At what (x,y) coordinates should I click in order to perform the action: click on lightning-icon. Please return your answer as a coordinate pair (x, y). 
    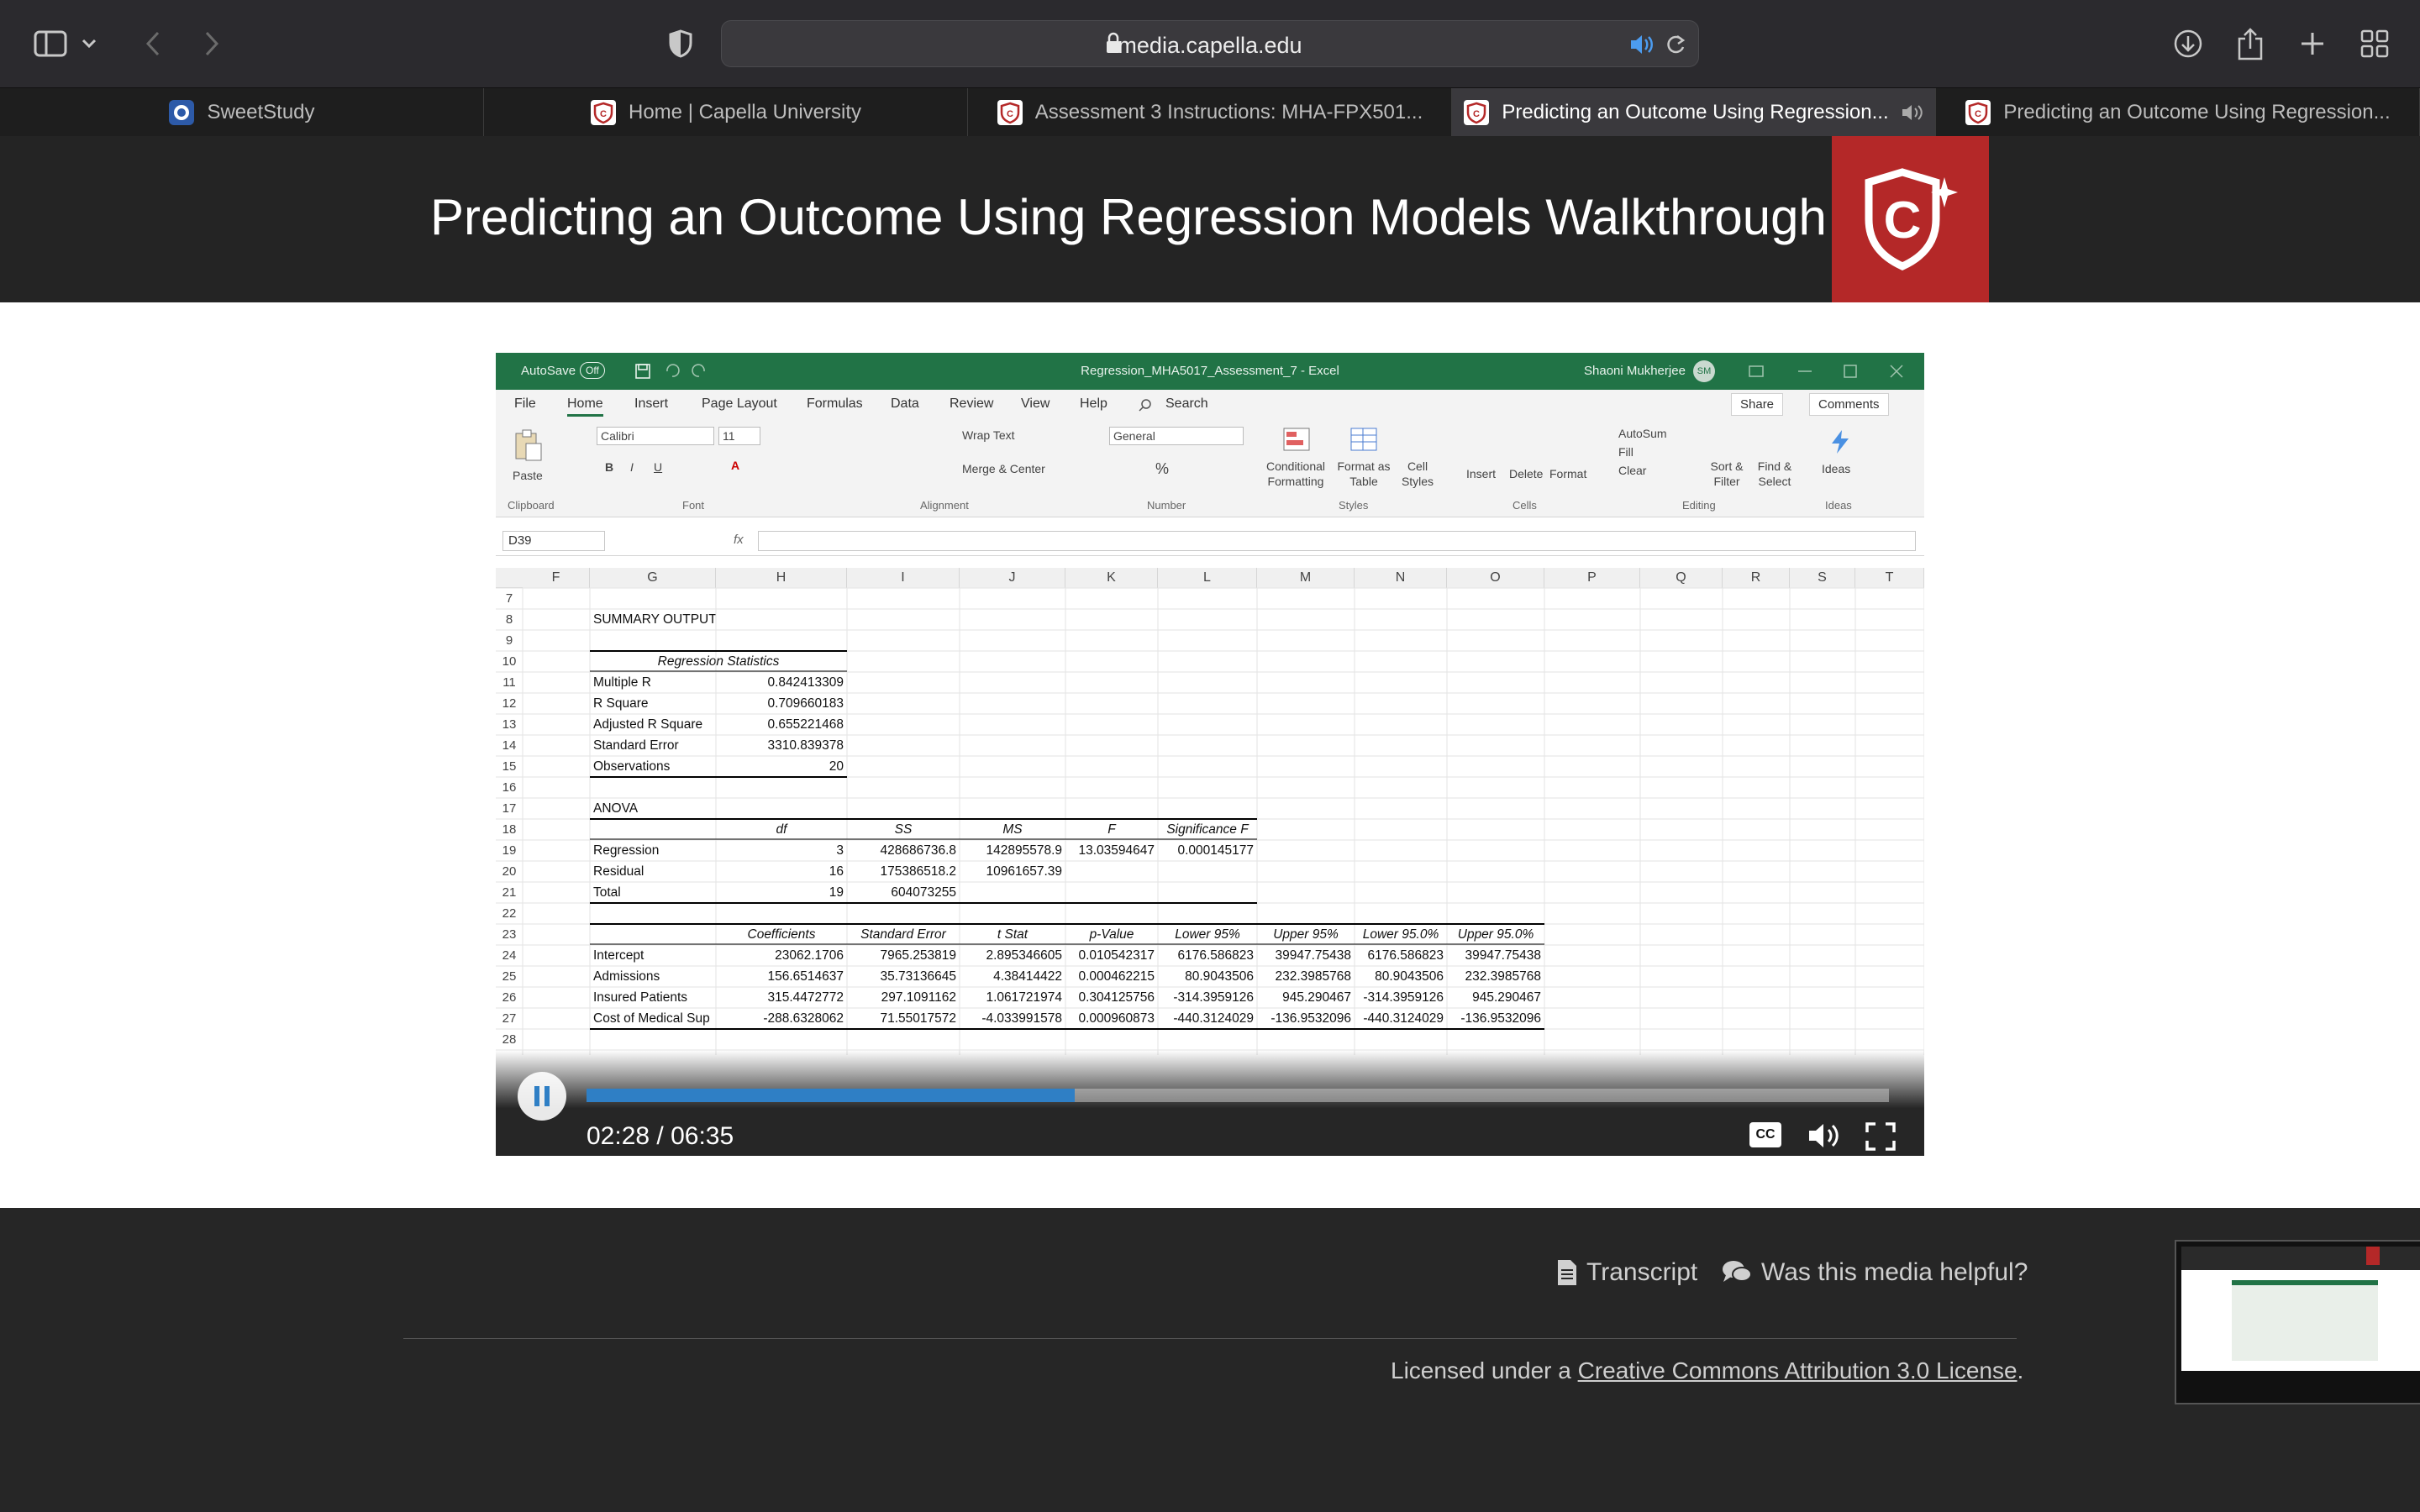
    Looking at the image, I should click on (1841, 442).